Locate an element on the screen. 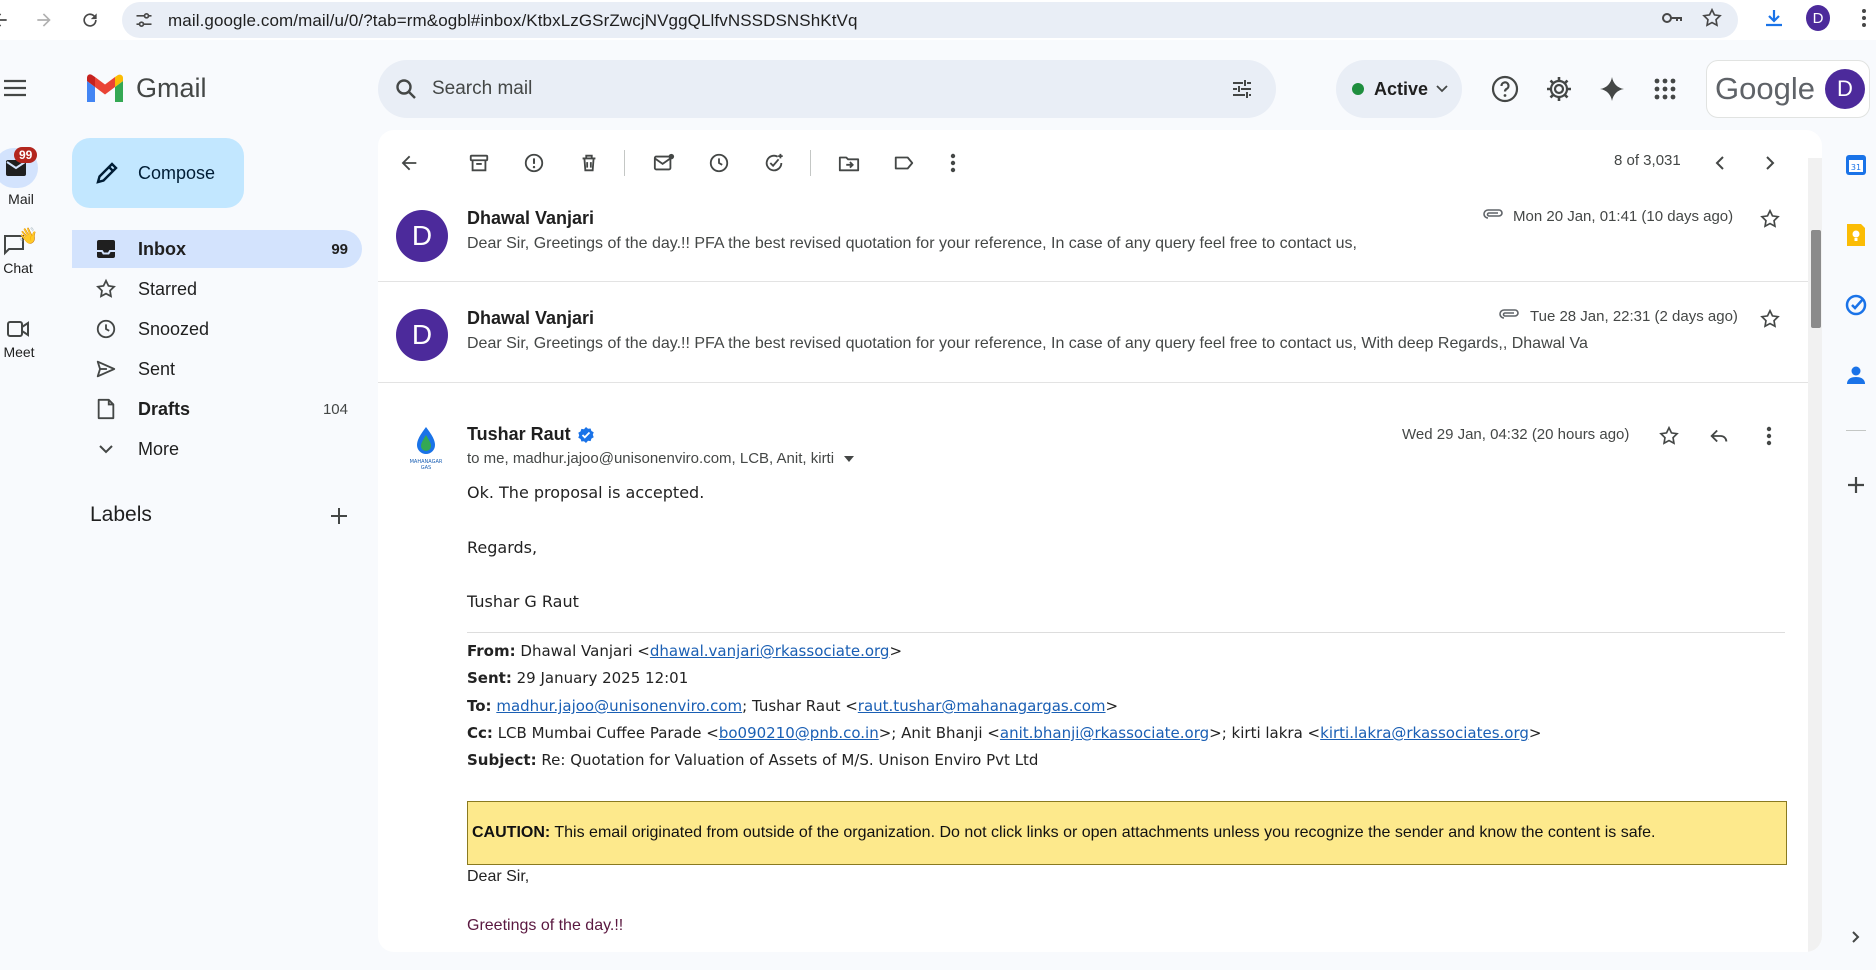 Image resolution: width=1876 pixels, height=970 pixels. cc-email-link: anit.bhanji@rkassociate.org is located at coordinates (1104, 733).